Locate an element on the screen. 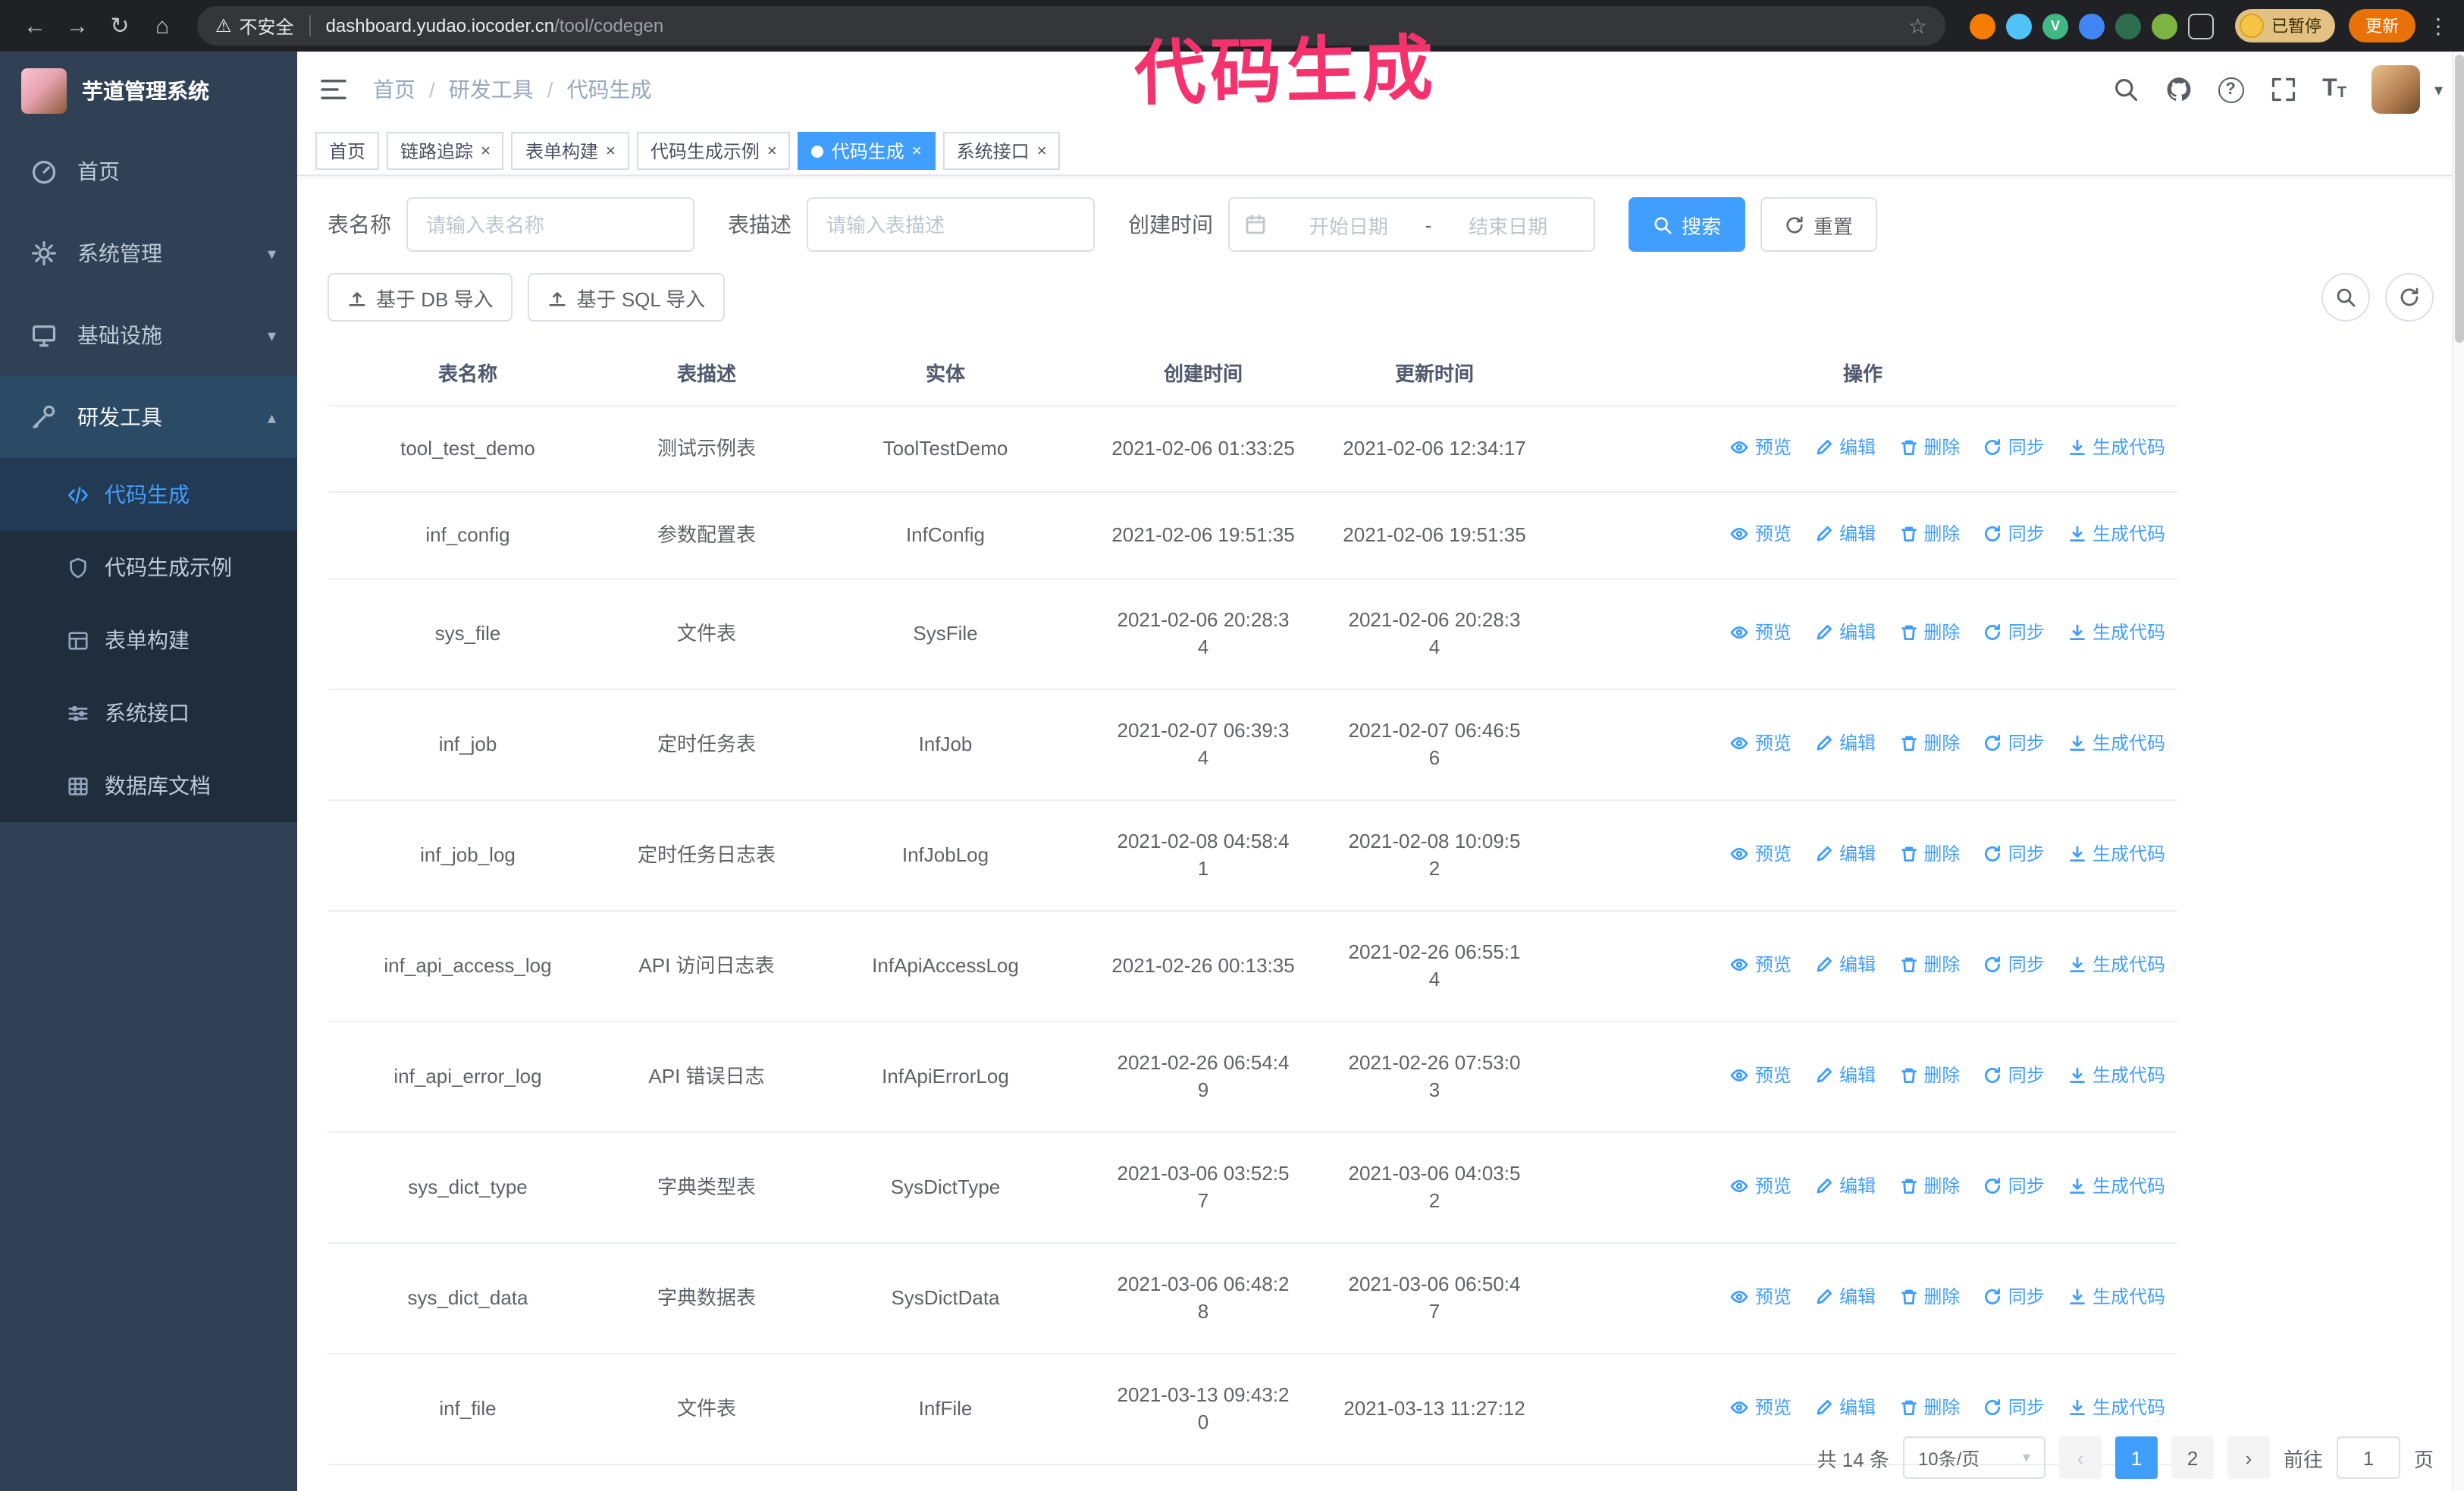 The image size is (2464, 1491). sidebar-item-infra: 基础设施 ▾ is located at coordinates (148, 335).